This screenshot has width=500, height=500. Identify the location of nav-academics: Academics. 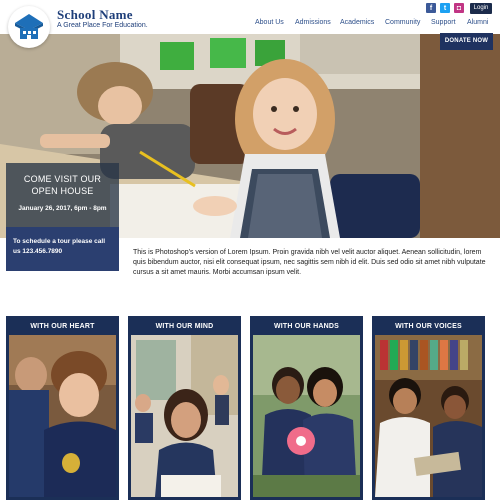
(357, 22).